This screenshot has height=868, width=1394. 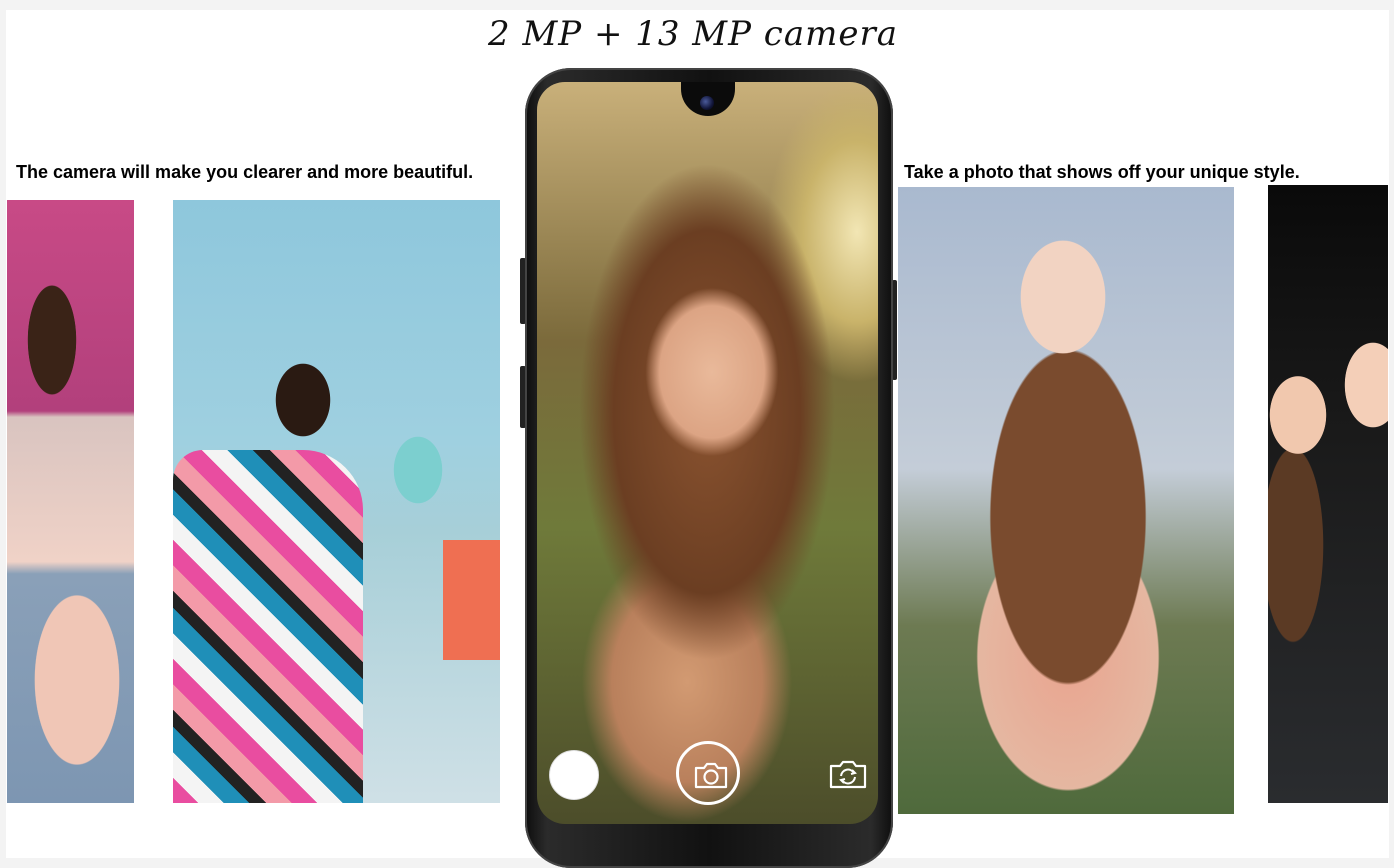 I want to click on headline-title: 2 MP + 13 MP camera, so click(x=693, y=34).